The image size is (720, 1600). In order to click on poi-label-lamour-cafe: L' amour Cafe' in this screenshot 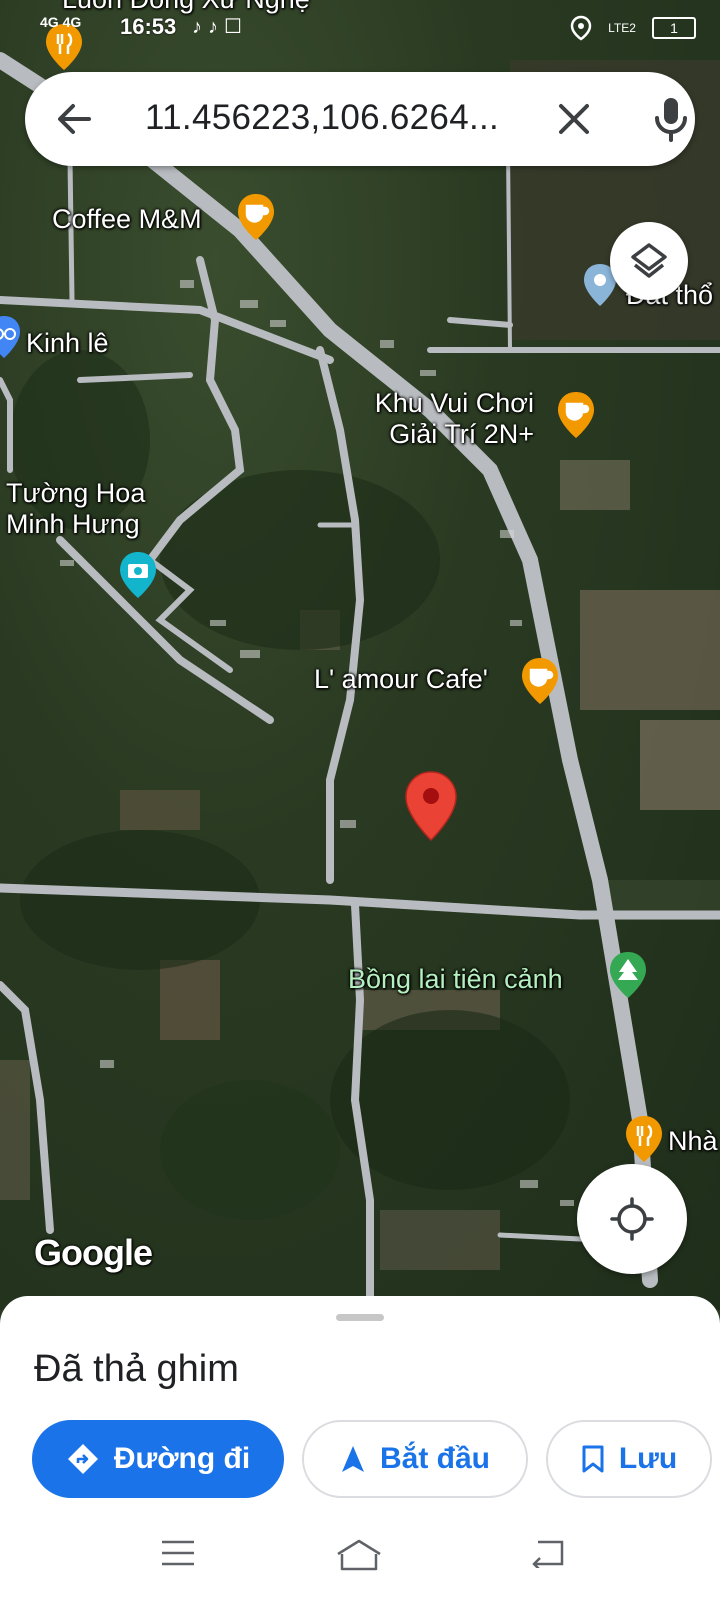, I will do `click(401, 679)`.